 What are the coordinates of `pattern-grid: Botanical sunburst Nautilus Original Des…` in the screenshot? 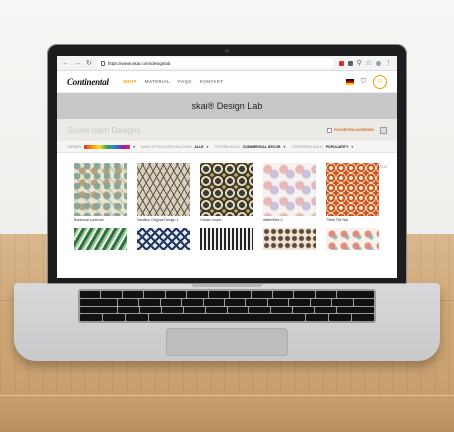 It's located at (227, 206).